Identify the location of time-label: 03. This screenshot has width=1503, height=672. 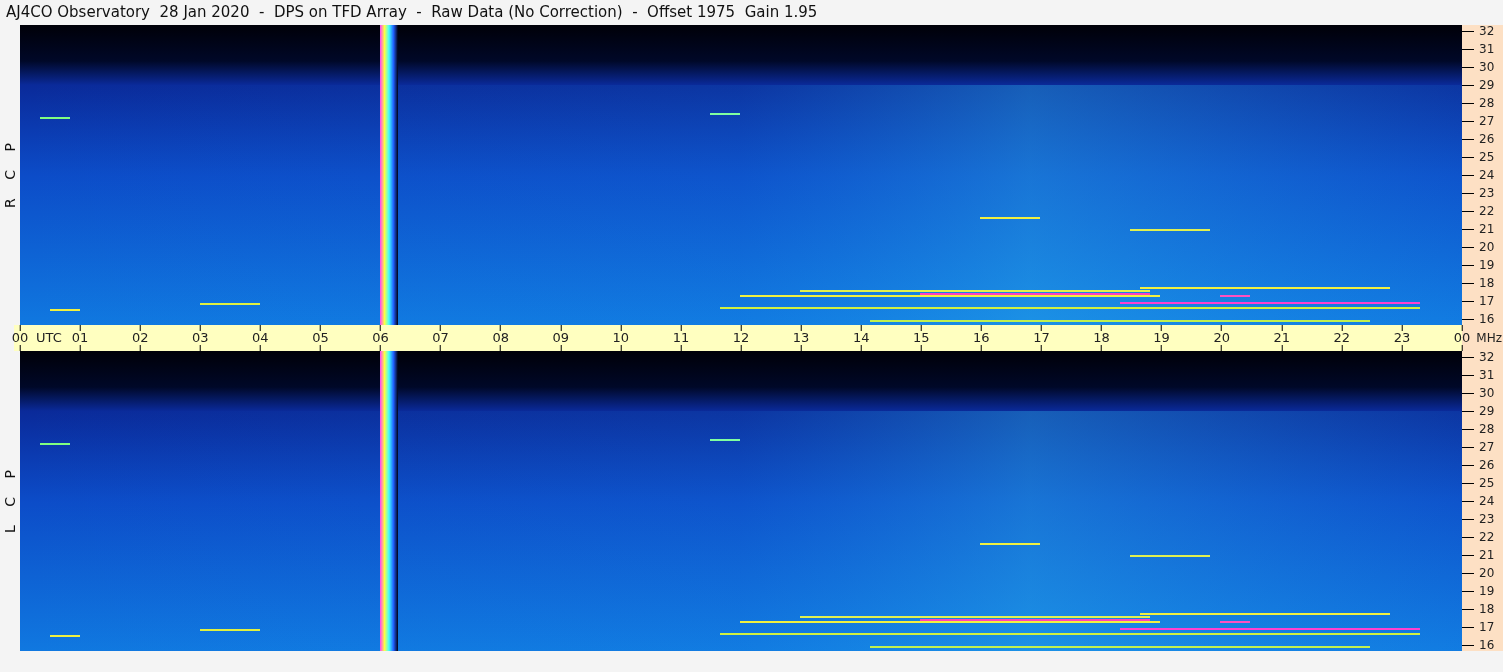
(200, 338).